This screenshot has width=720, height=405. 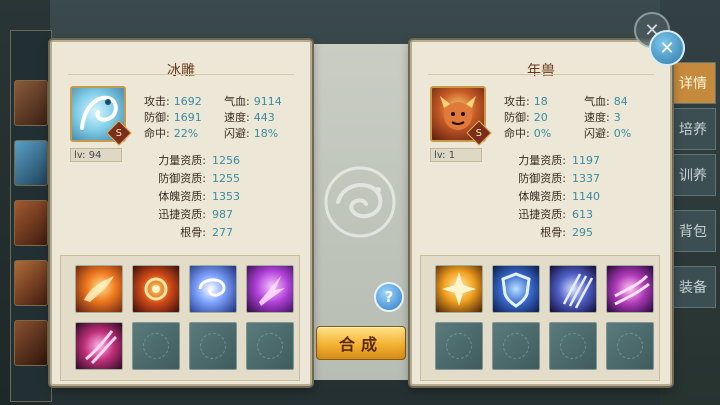 What do you see at coordinates (573, 289) in the screenshot?
I see `blue-claw-skill-icon` at bounding box center [573, 289].